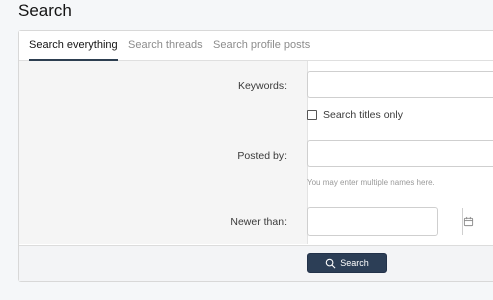 The height and width of the screenshot is (300, 493). I want to click on keywords-label: Keywords:, so click(262, 86).